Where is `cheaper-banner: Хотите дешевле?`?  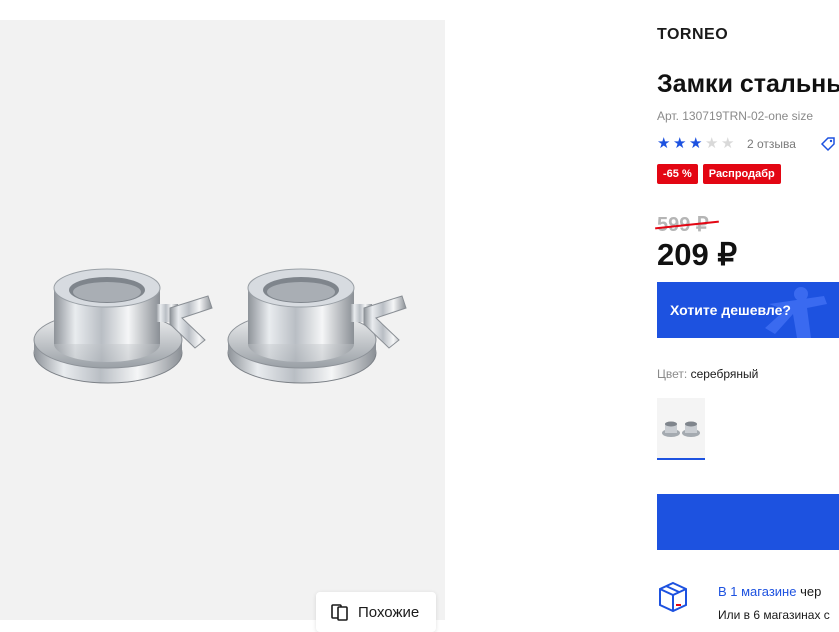 cheaper-banner: Хотите дешевле? is located at coordinates (748, 310).